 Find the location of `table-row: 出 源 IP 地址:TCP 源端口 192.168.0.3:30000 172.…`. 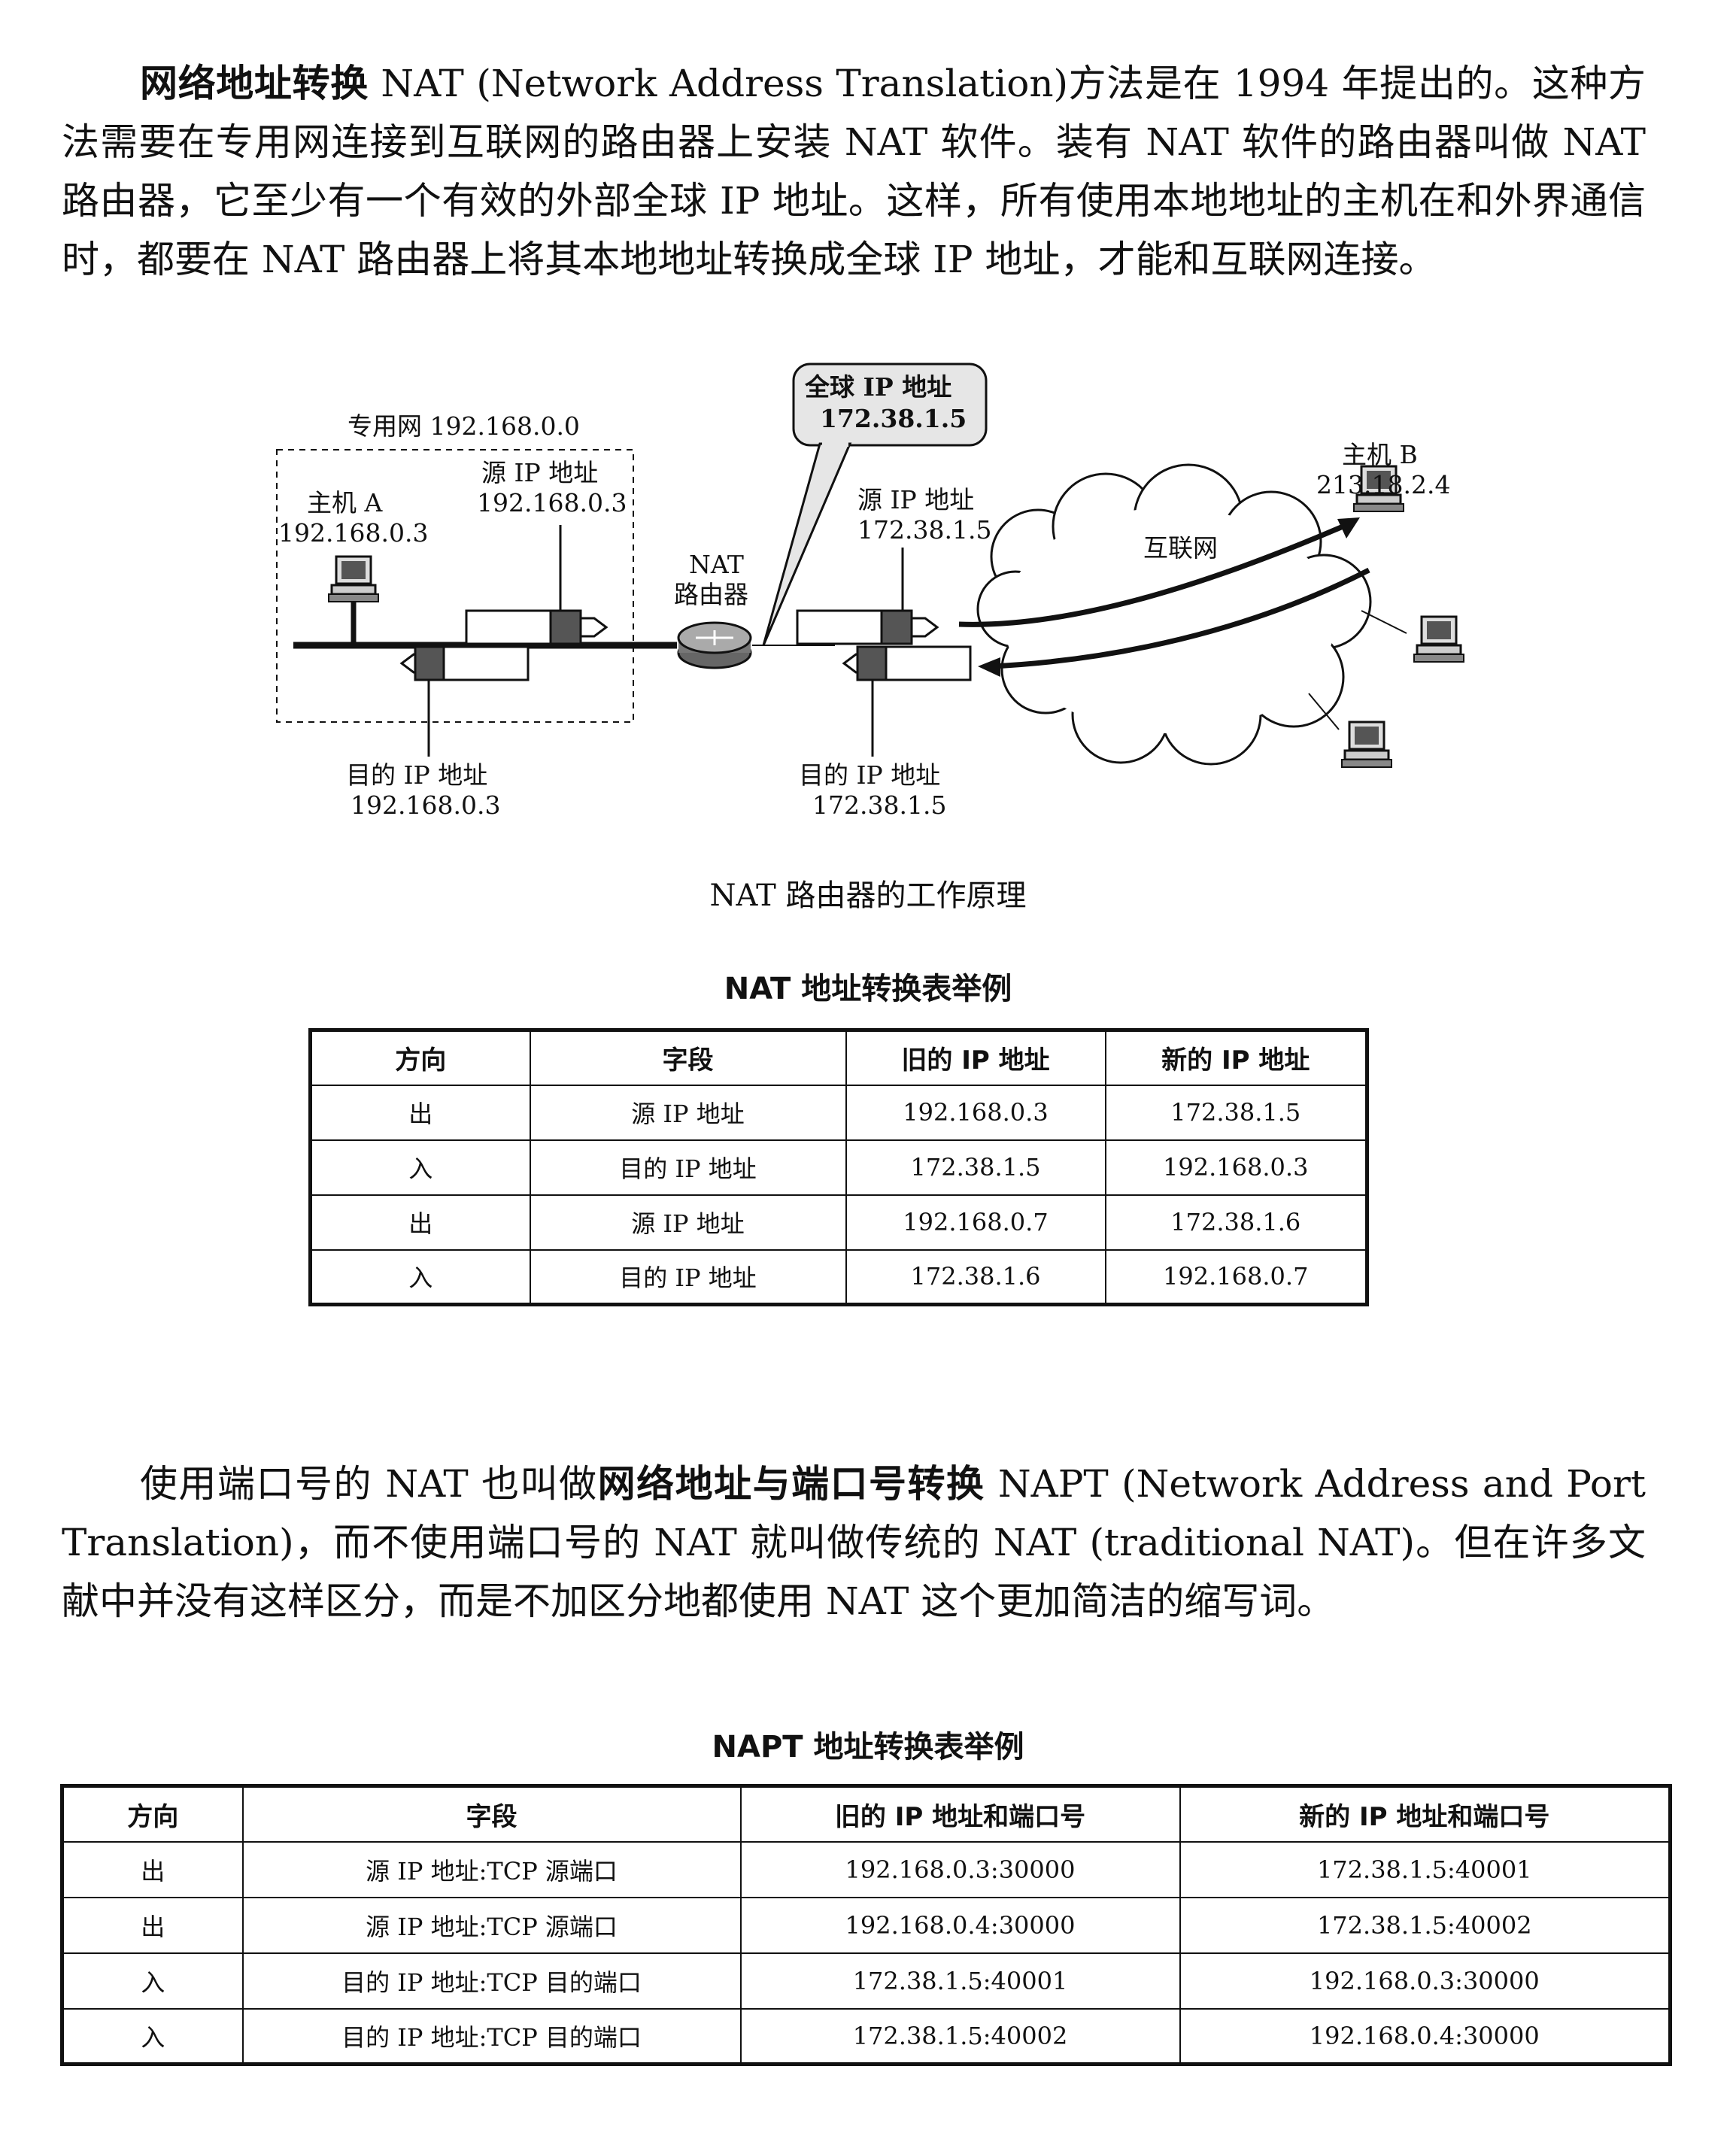

table-row: 出 源 IP 地址:TCP 源端口 192.168.0.3:30000 172.… is located at coordinates (866, 1869).